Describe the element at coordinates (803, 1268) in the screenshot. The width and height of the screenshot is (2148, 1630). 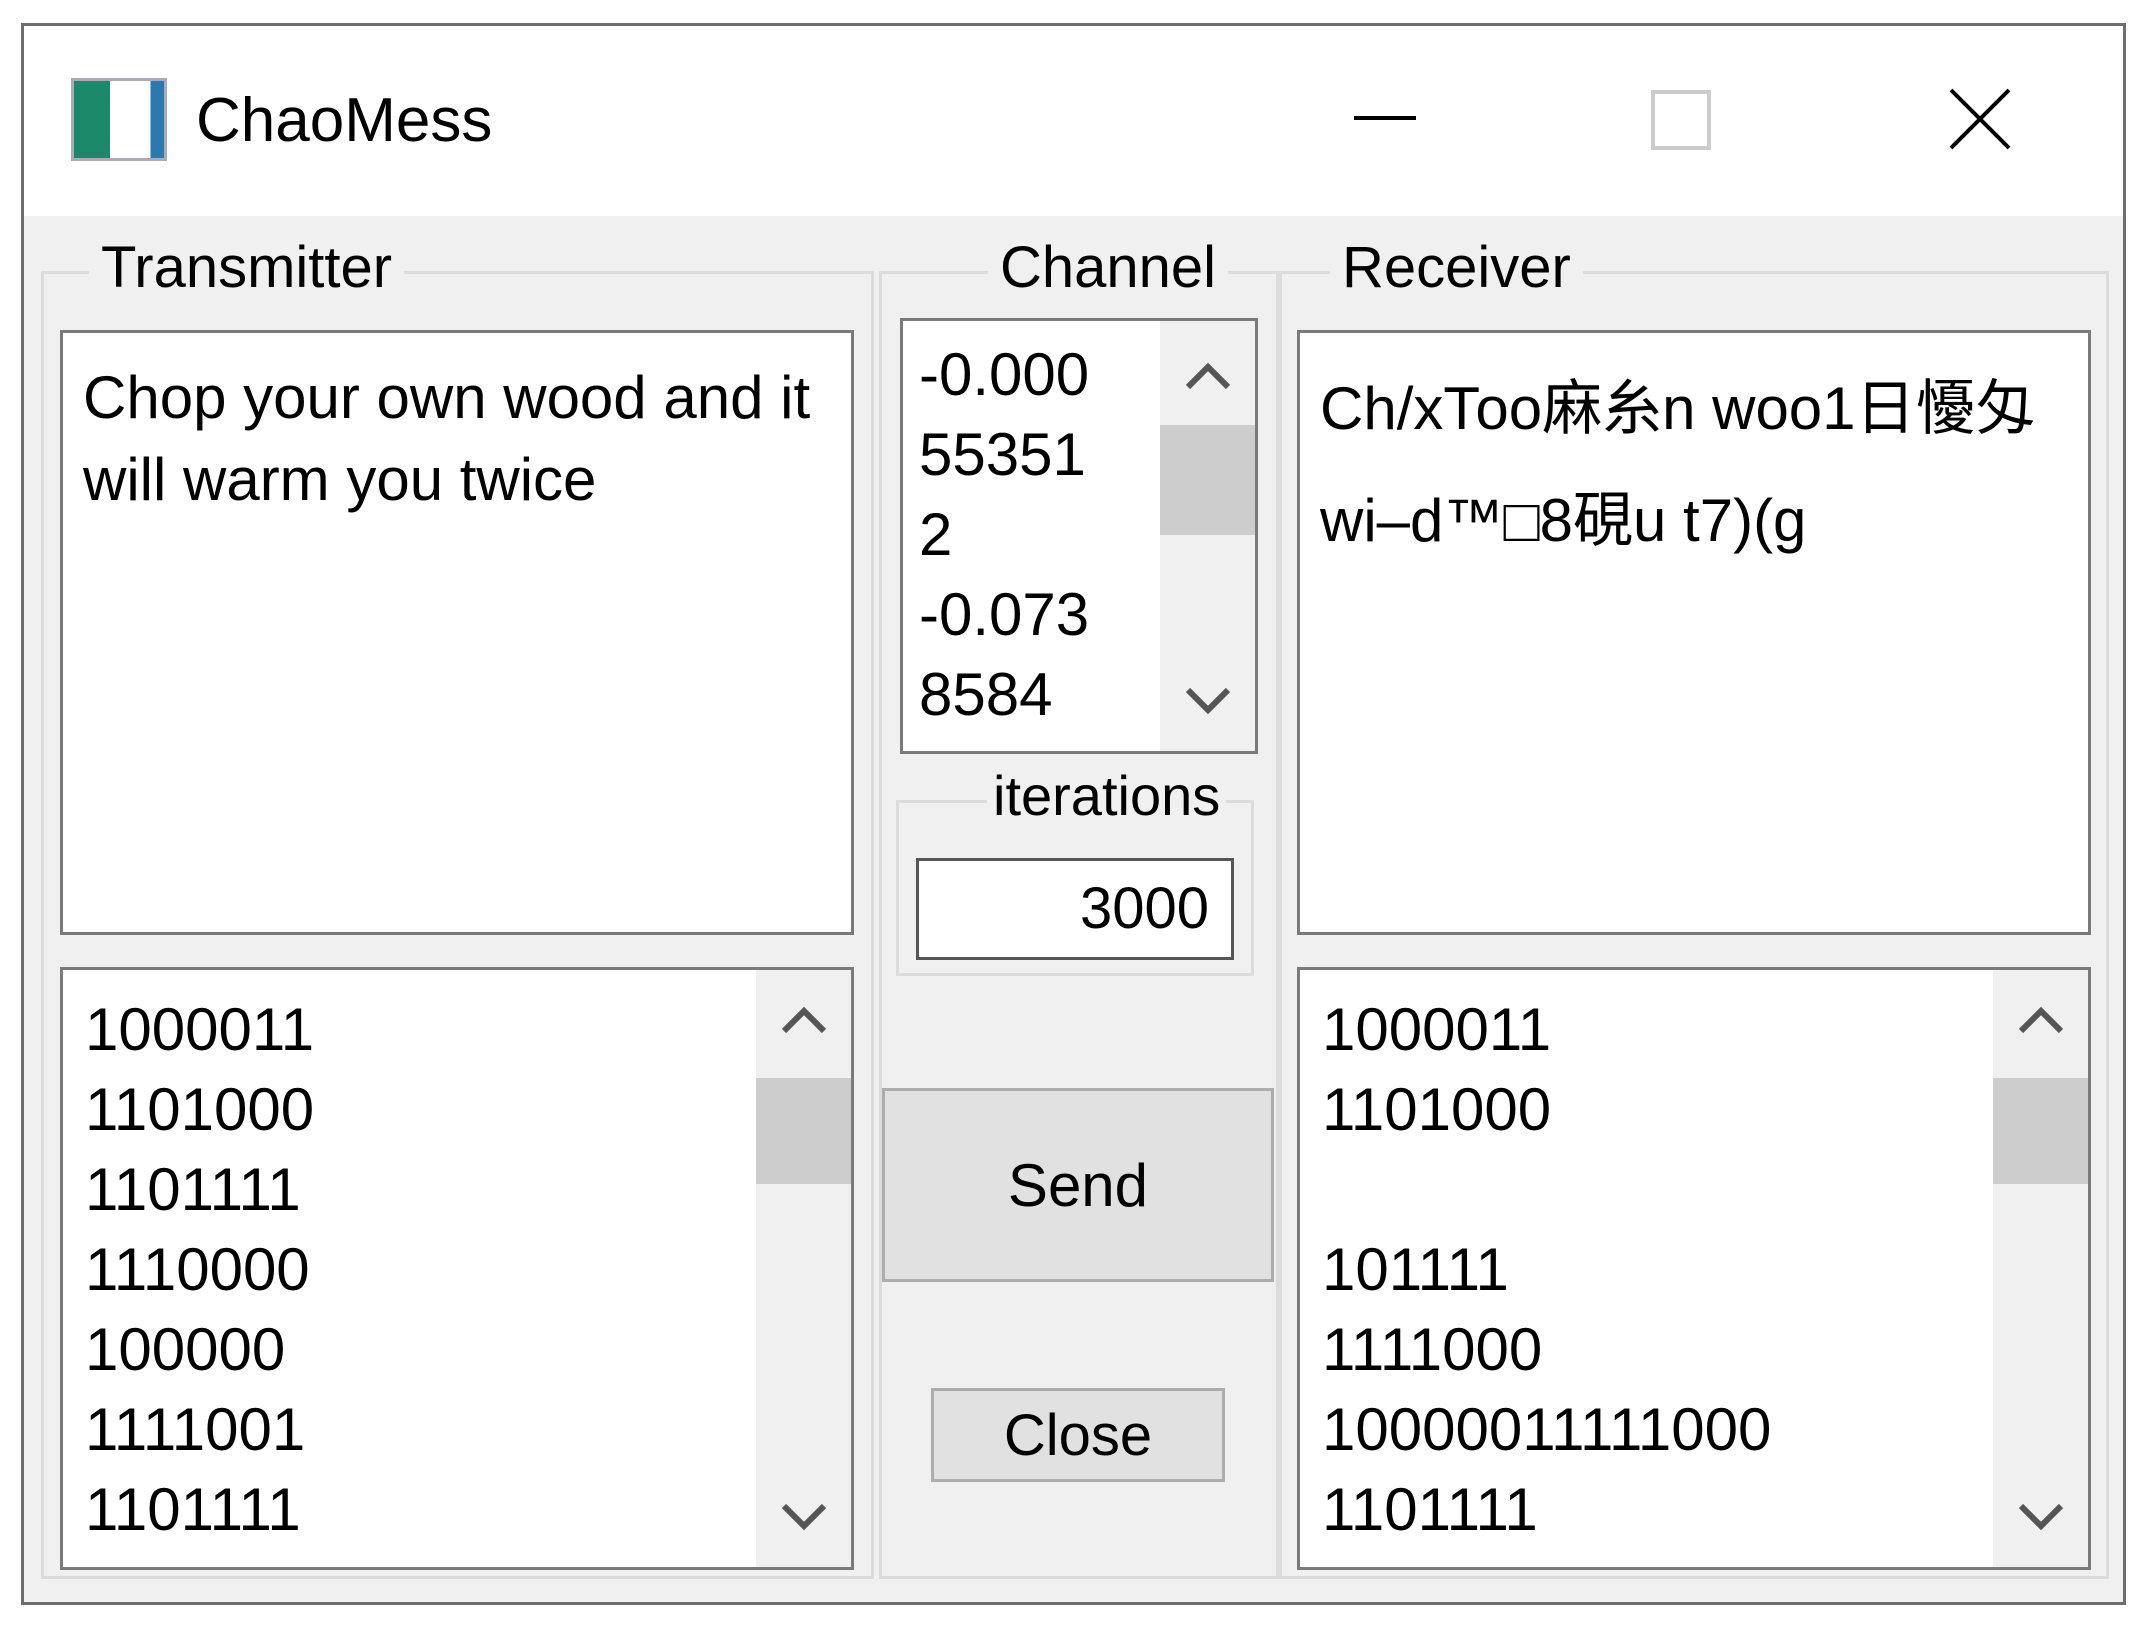
I see `transmitter-scrollbar` at that location.